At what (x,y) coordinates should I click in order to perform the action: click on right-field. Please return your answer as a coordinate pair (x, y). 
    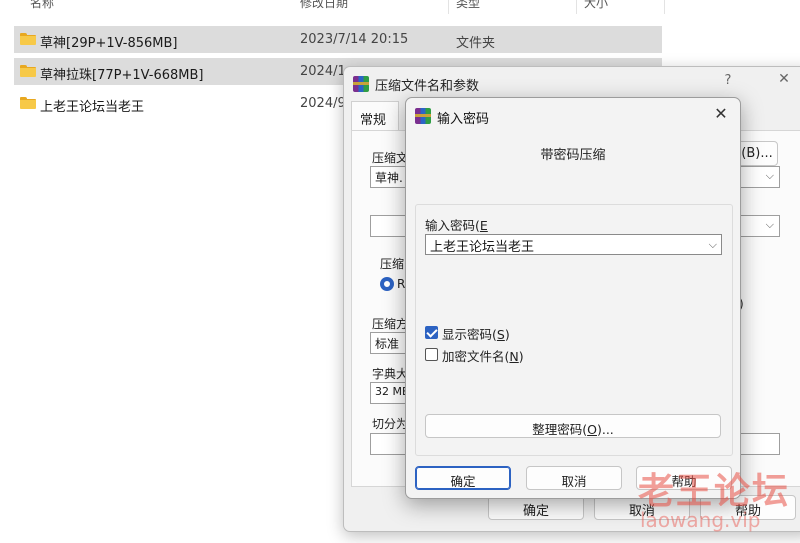
    Looking at the image, I should click on (760, 444).